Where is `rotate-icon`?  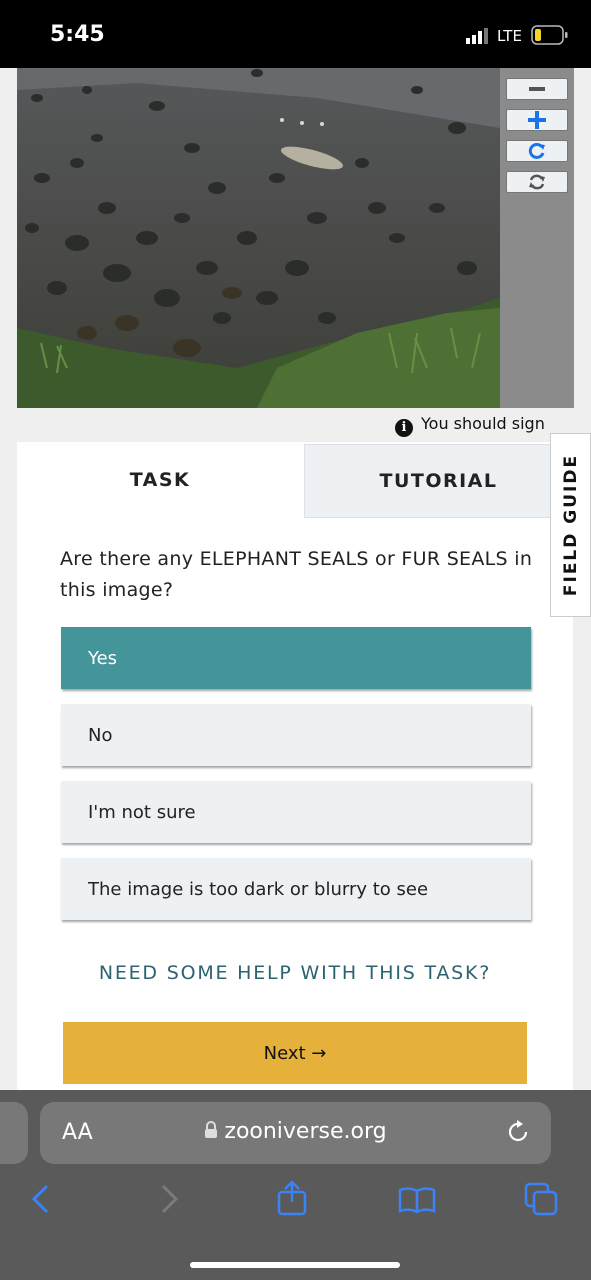 rotate-icon is located at coordinates (536, 150).